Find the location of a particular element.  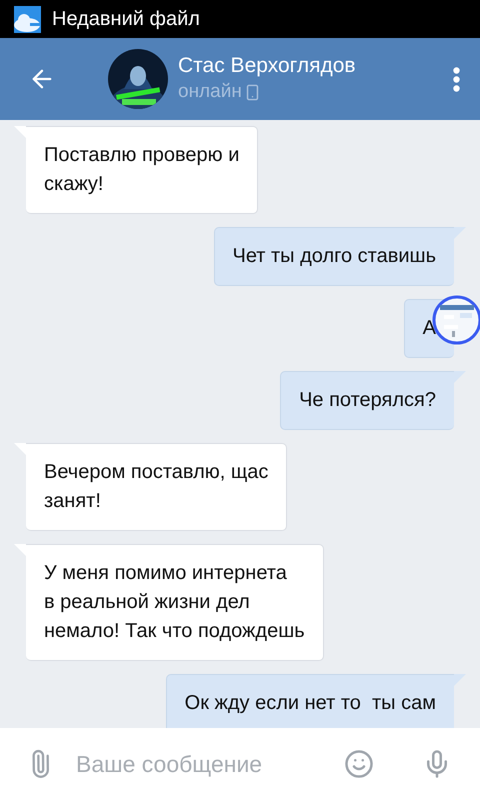

notification-text: Недавний файл is located at coordinates (126, 19).